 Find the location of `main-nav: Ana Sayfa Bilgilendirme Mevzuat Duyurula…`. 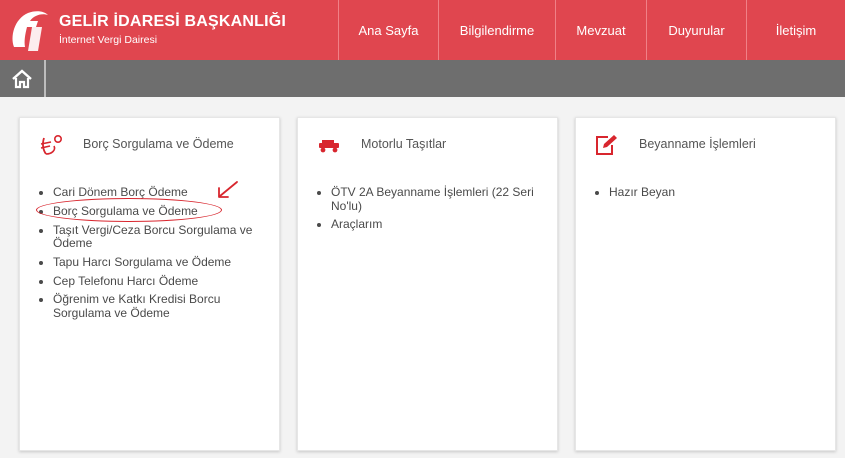

main-nav: Ana Sayfa Bilgilendirme Mevzuat Duyurula… is located at coordinates (591, 30).